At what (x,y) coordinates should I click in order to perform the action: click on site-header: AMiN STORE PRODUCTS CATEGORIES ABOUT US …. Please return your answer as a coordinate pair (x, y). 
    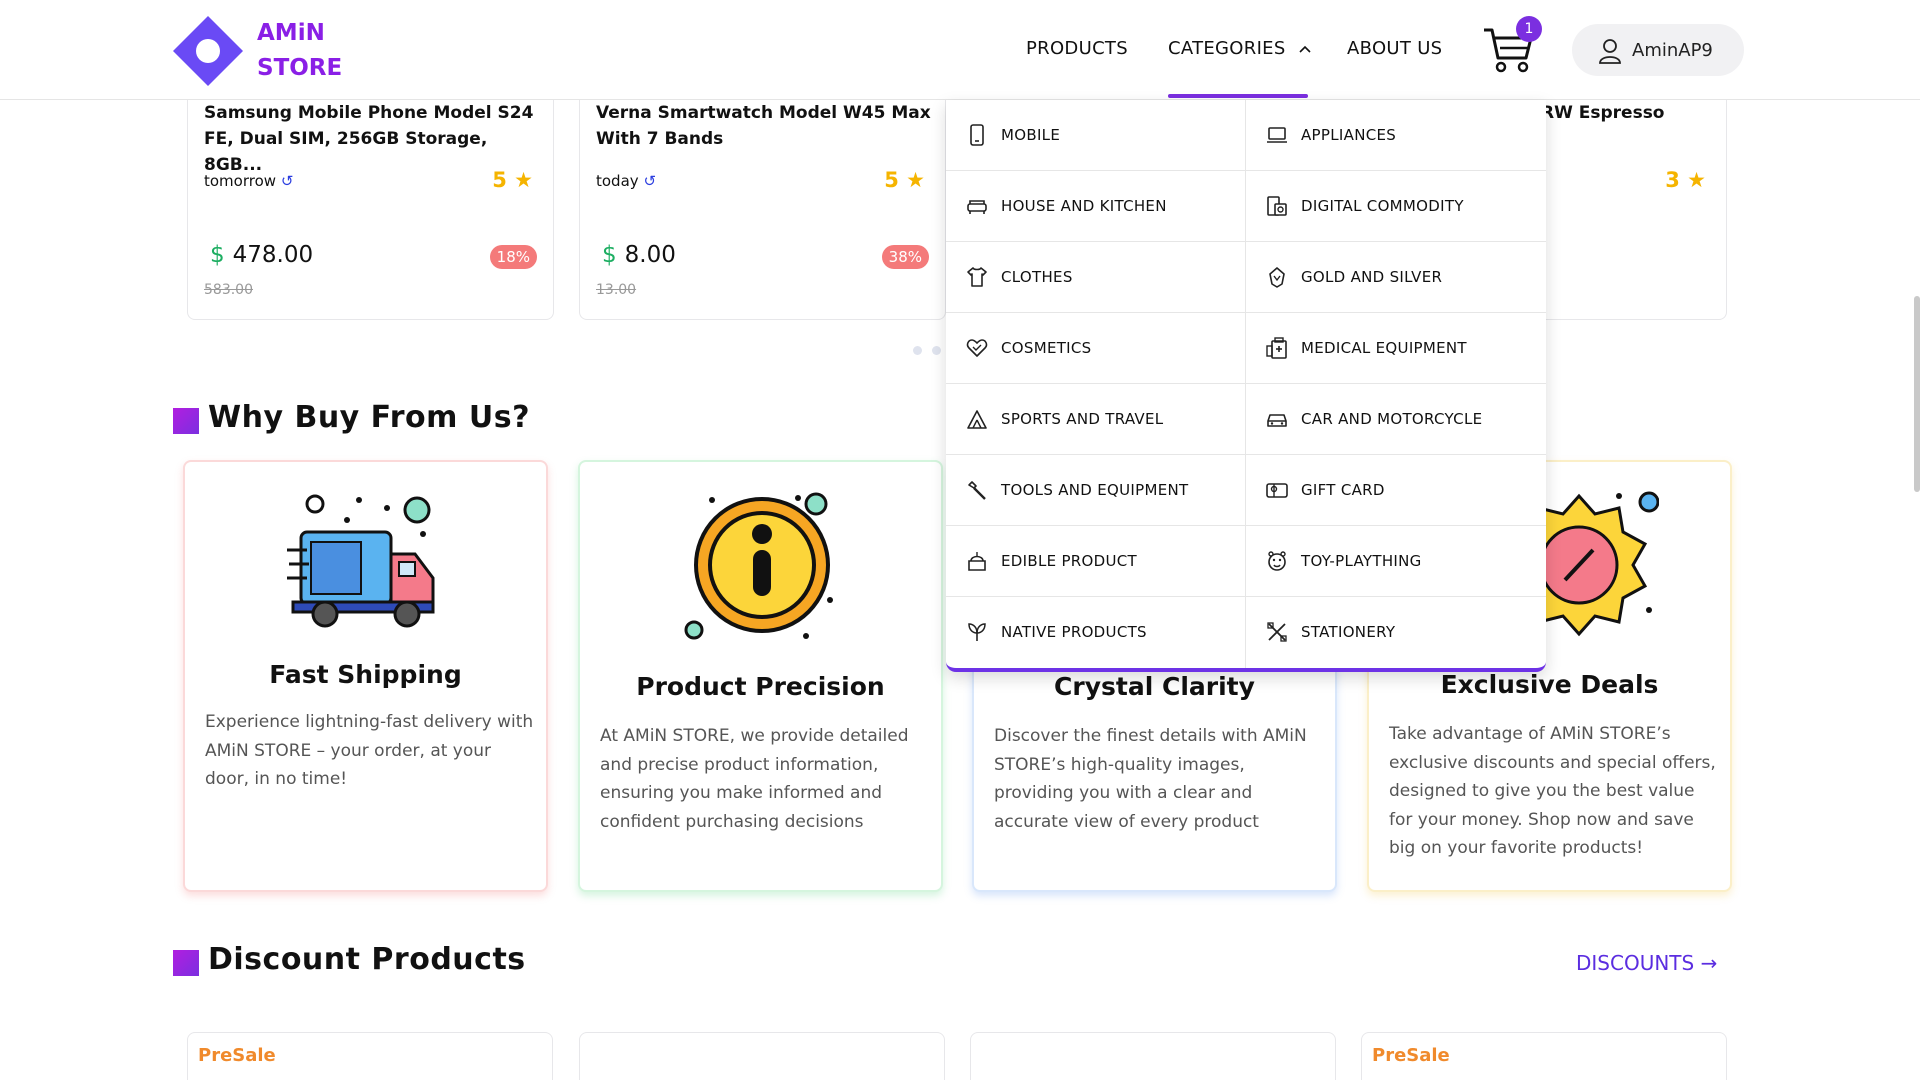
    Looking at the image, I should click on (960, 50).